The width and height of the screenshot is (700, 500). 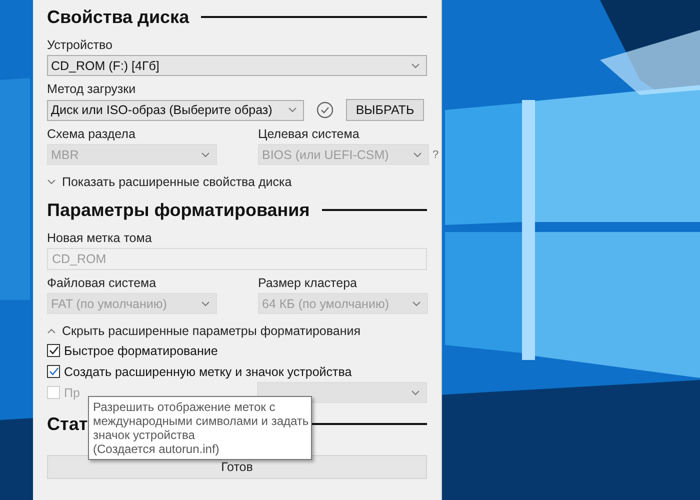 I want to click on section-heading: Параметры форматирования, so click(x=178, y=210).